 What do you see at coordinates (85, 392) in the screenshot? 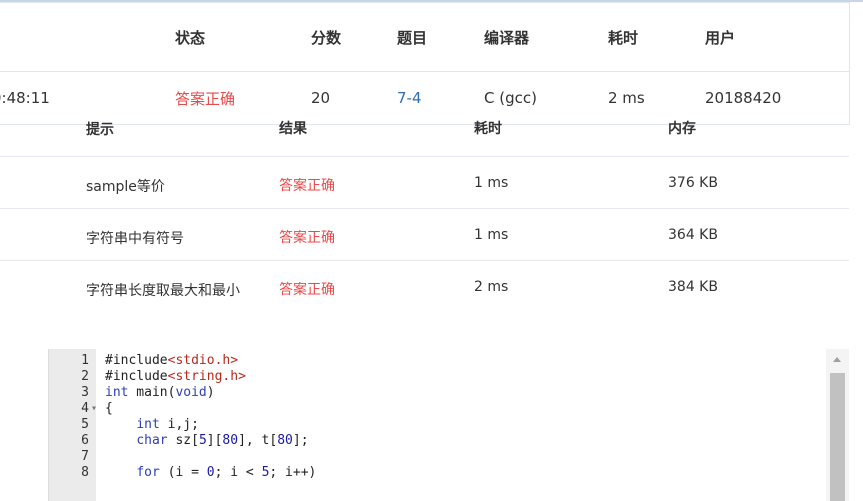
I see `line-number: 3` at bounding box center [85, 392].